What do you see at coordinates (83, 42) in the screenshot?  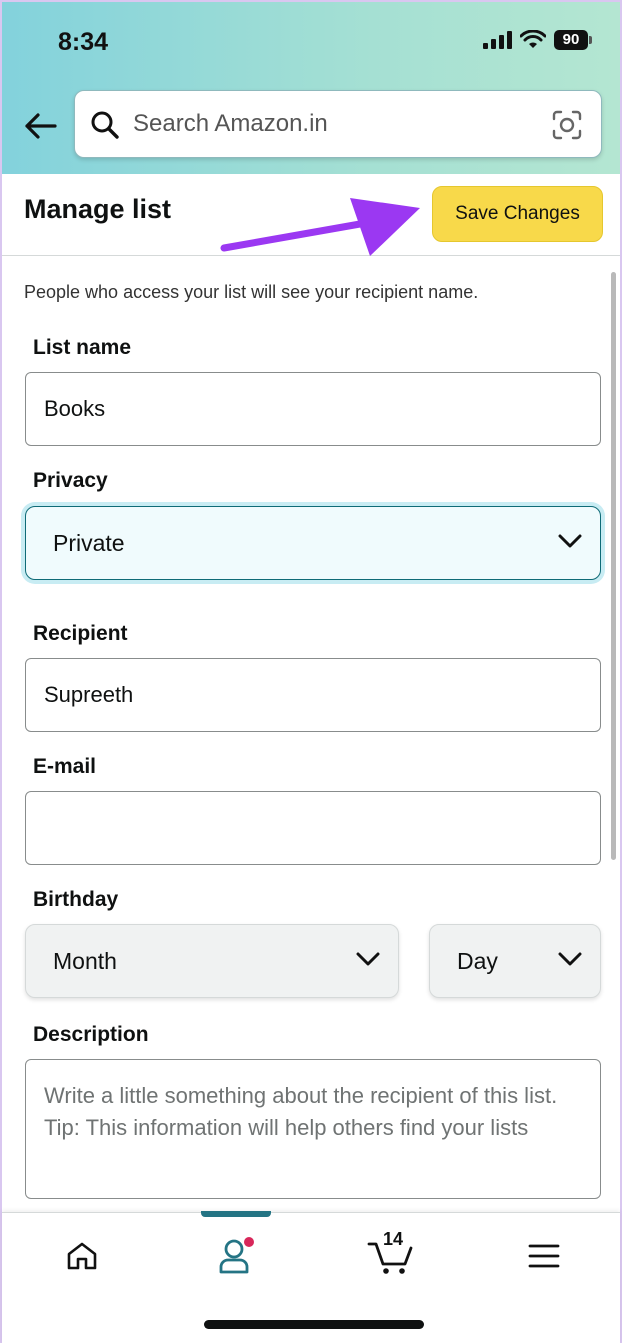 I see `status-time: 8:34` at bounding box center [83, 42].